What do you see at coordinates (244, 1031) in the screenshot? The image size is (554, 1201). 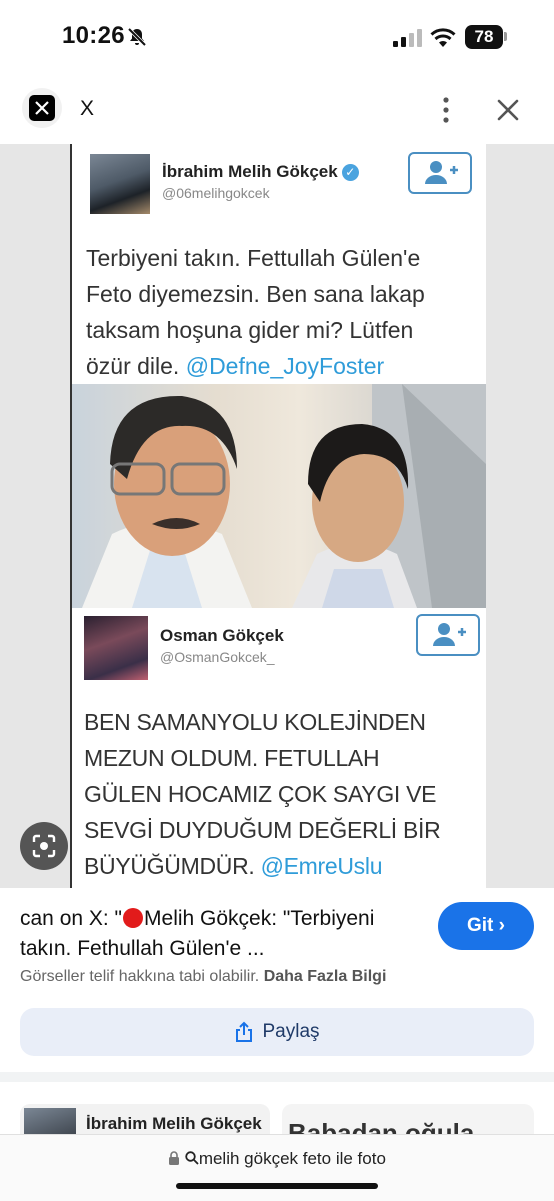 I see `share-icon` at bounding box center [244, 1031].